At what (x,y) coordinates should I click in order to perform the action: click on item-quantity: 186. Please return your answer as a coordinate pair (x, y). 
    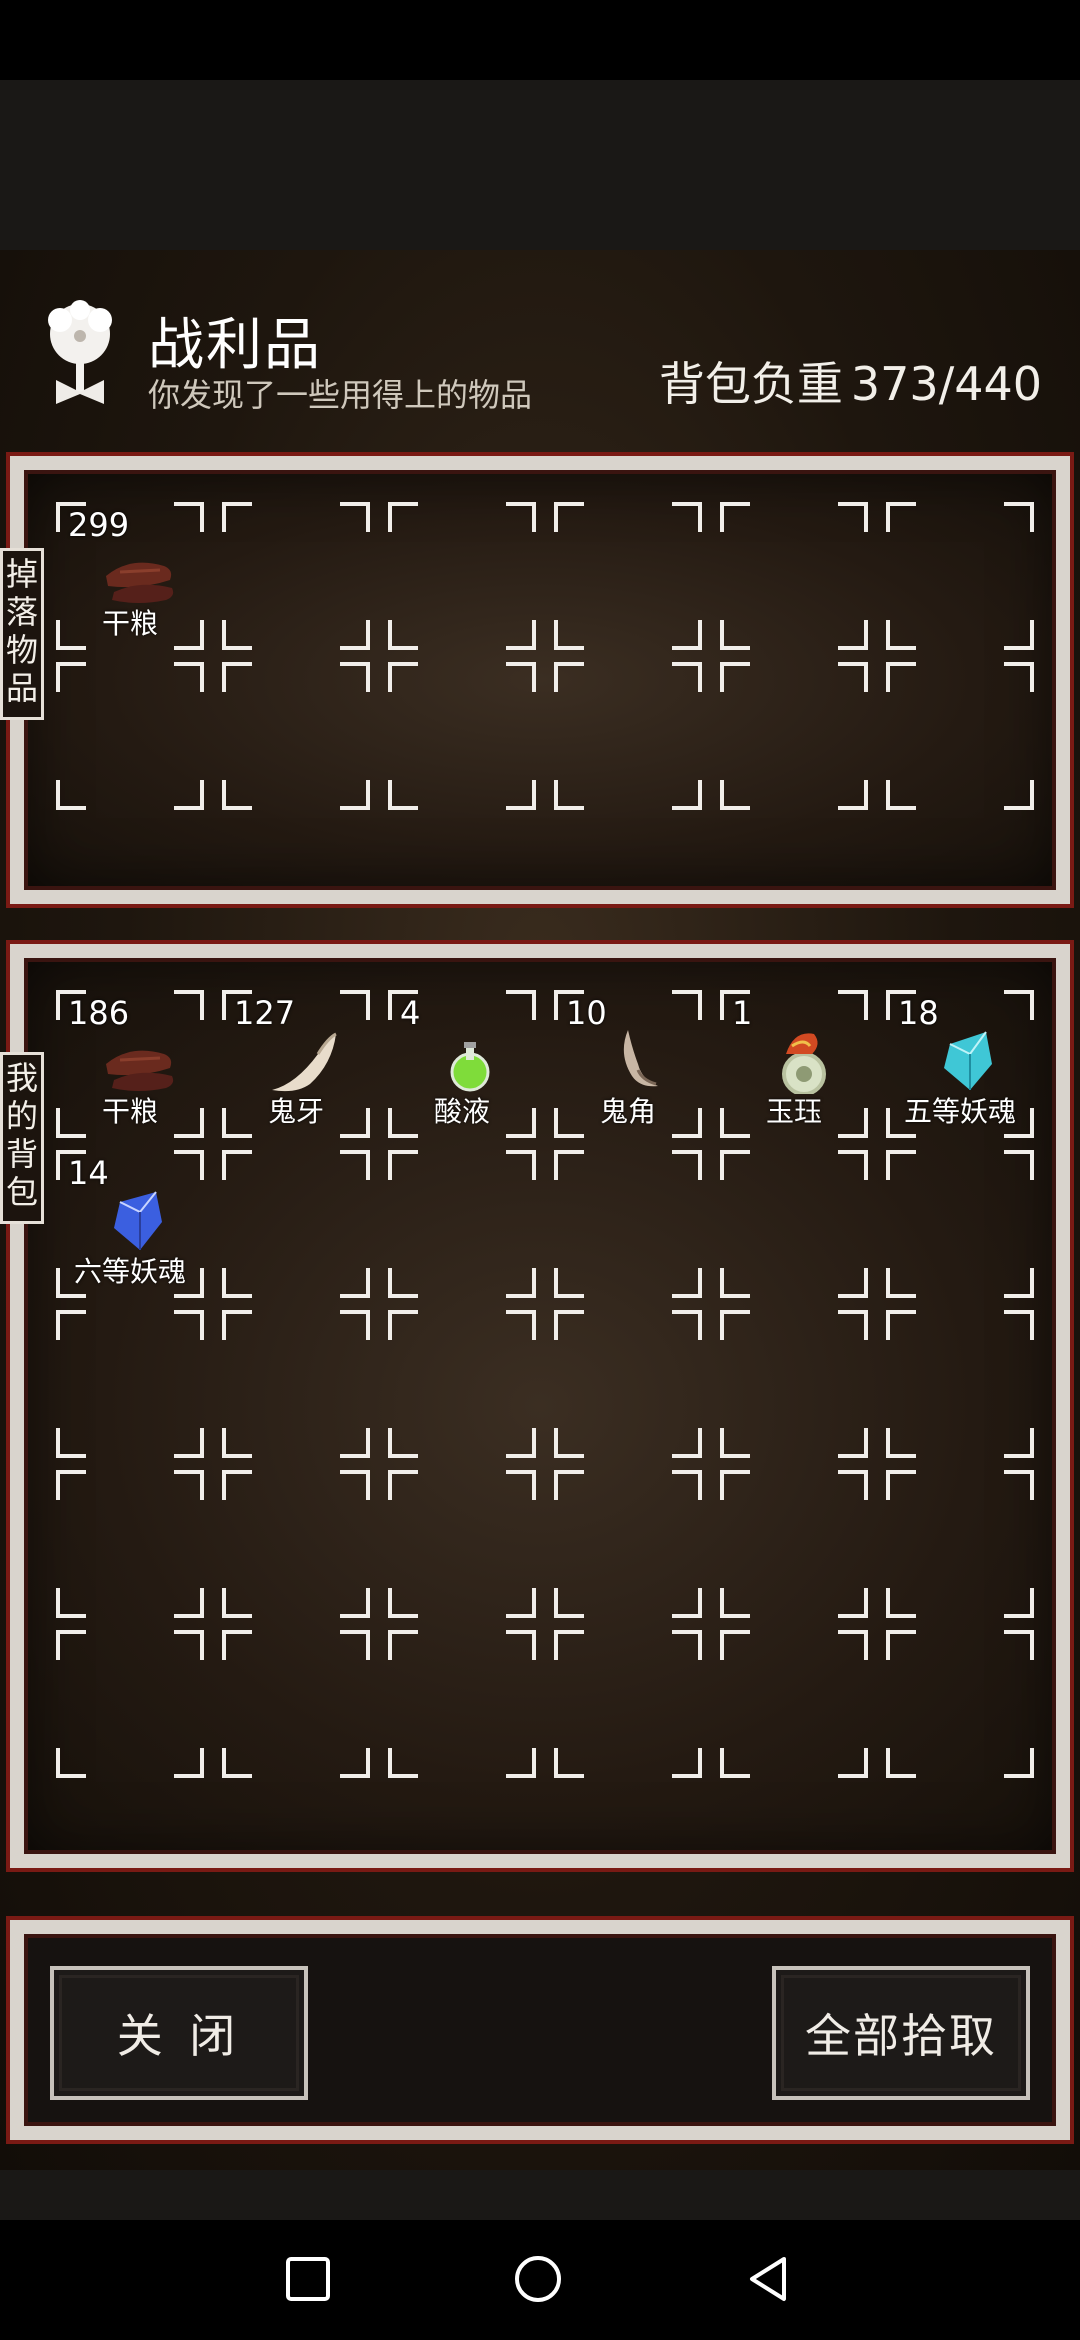
    Looking at the image, I should click on (99, 1013).